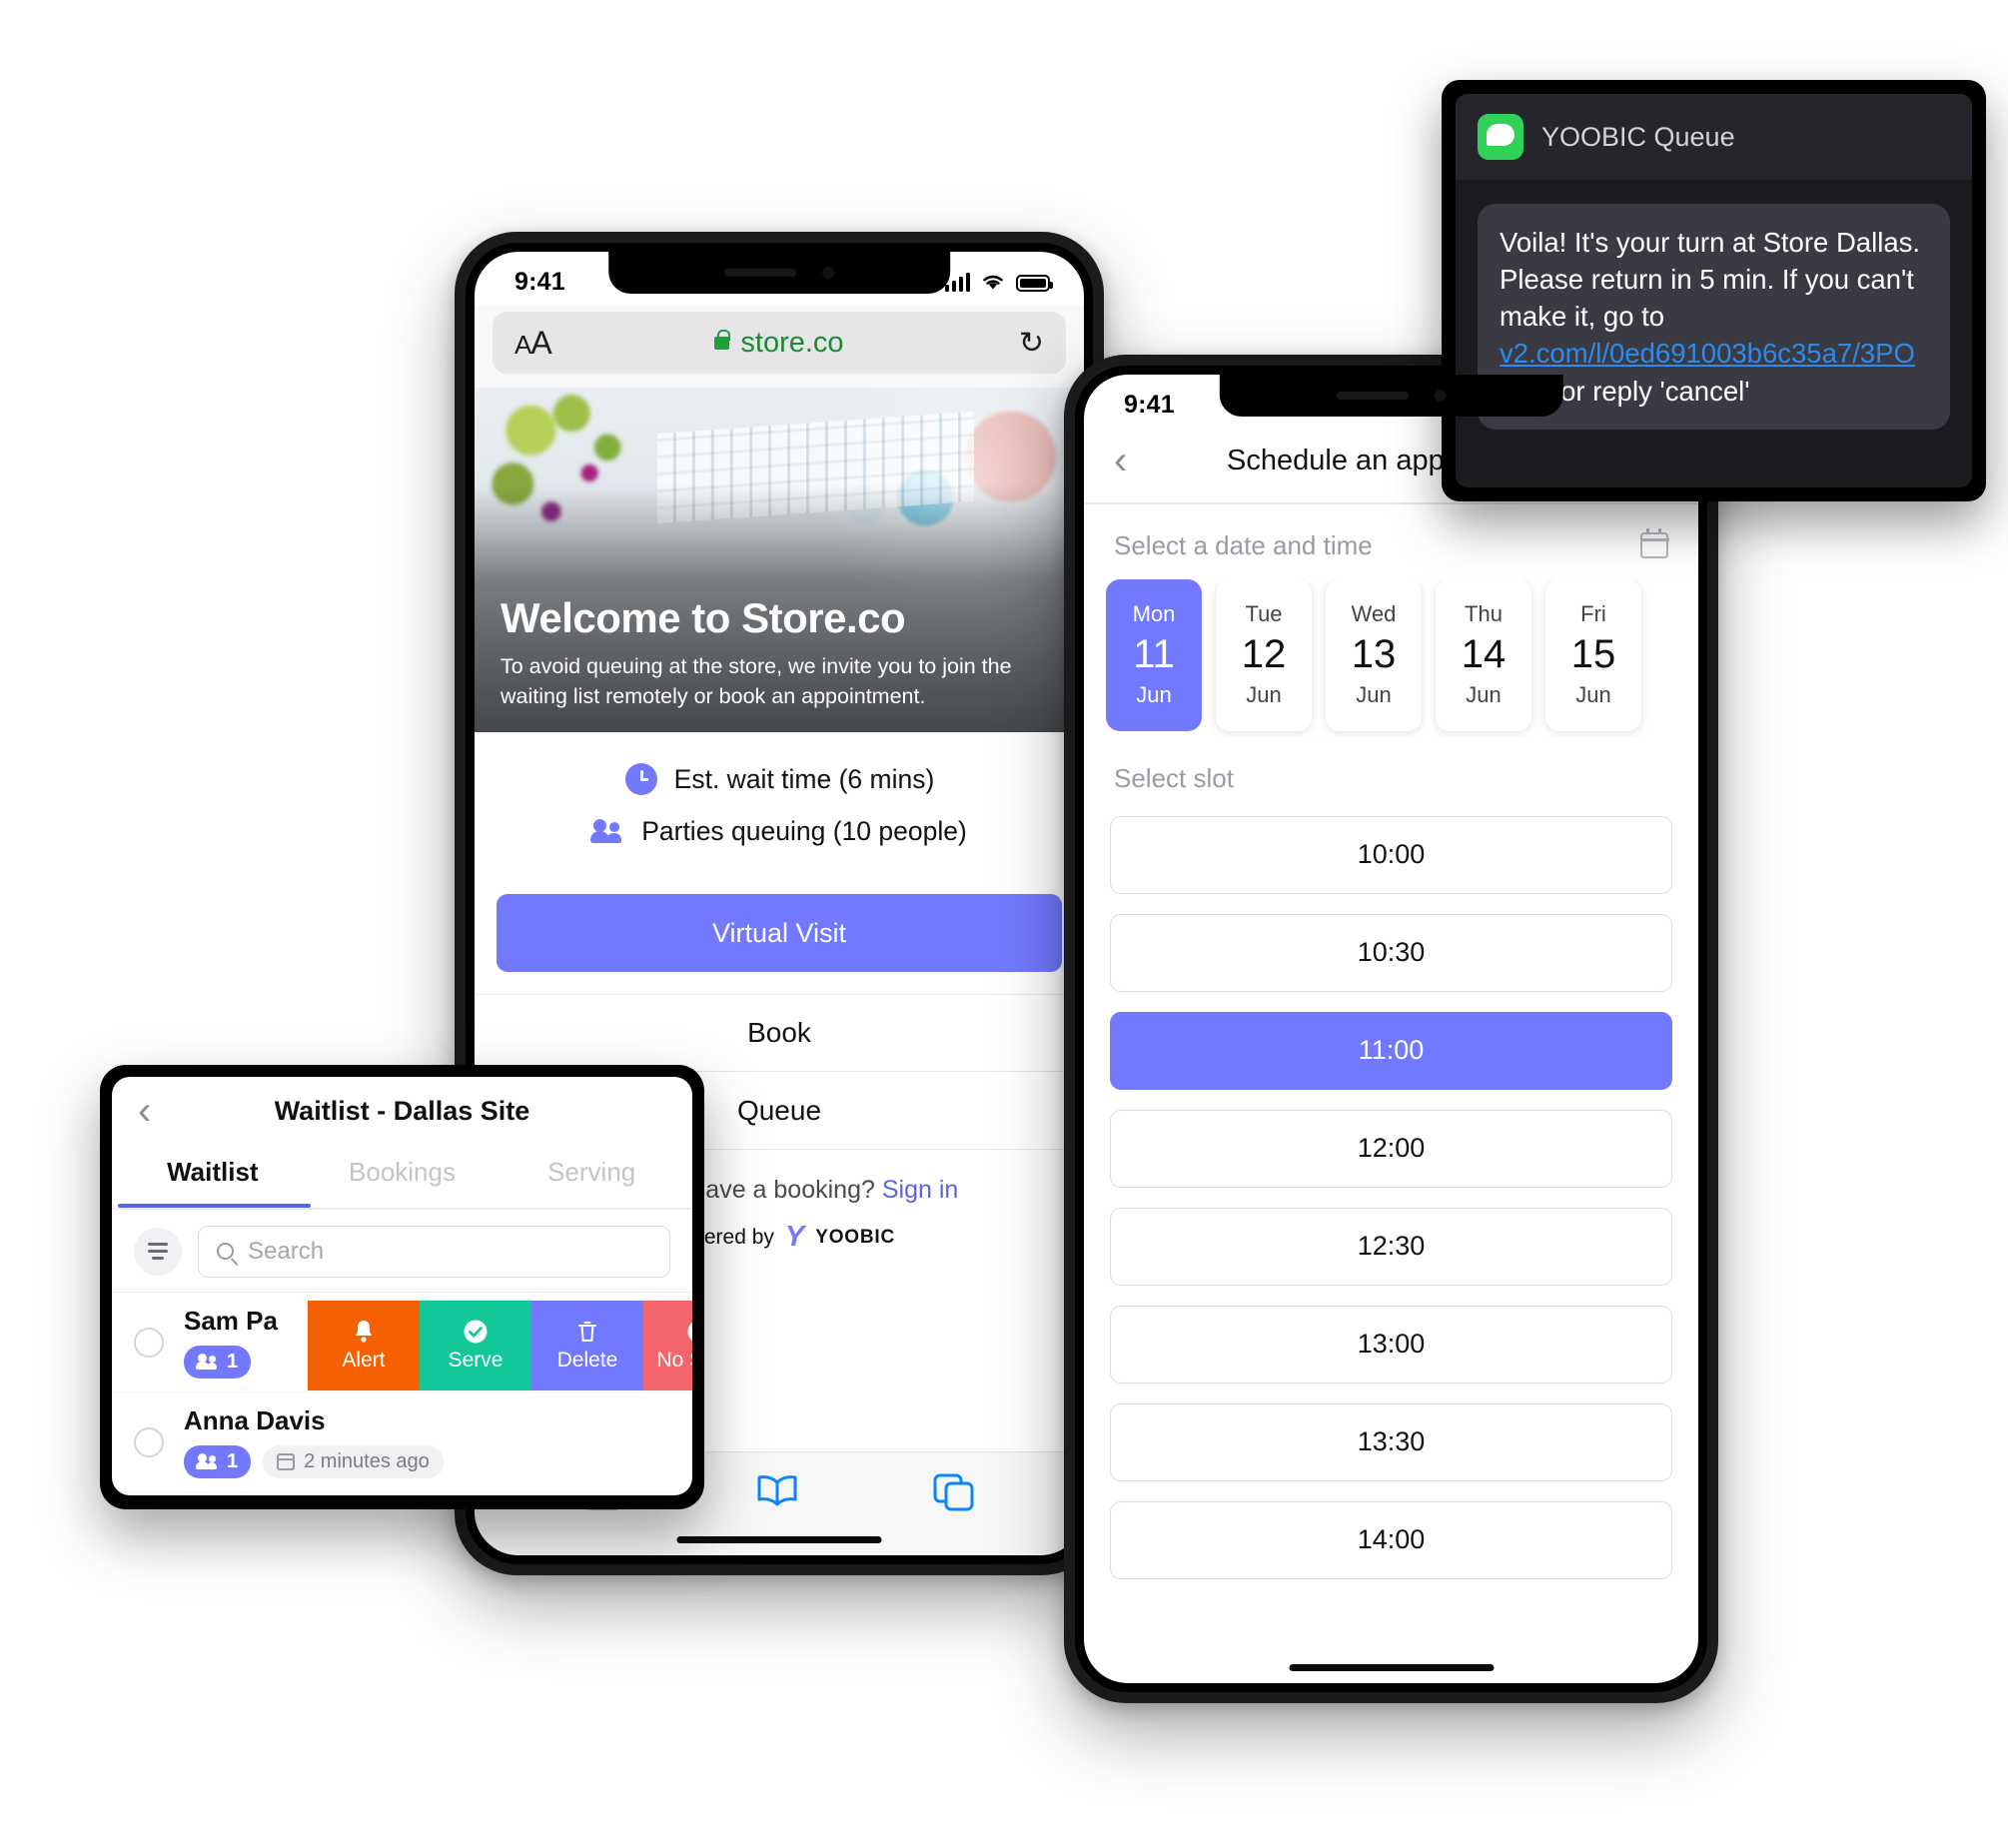  What do you see at coordinates (475, 1360) in the screenshot?
I see `serve-label: Serve` at bounding box center [475, 1360].